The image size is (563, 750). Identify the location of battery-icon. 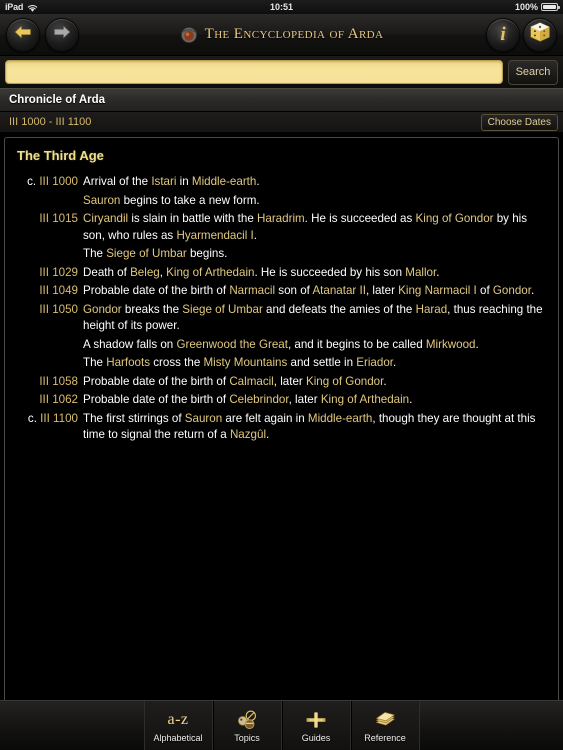
(550, 7).